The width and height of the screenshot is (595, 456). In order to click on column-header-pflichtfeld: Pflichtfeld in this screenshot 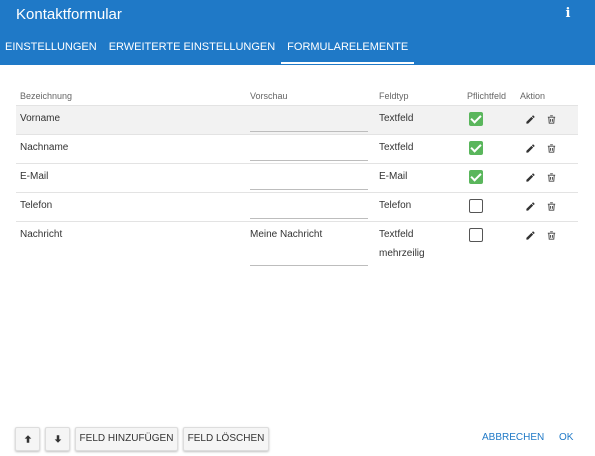, I will do `click(487, 96)`.